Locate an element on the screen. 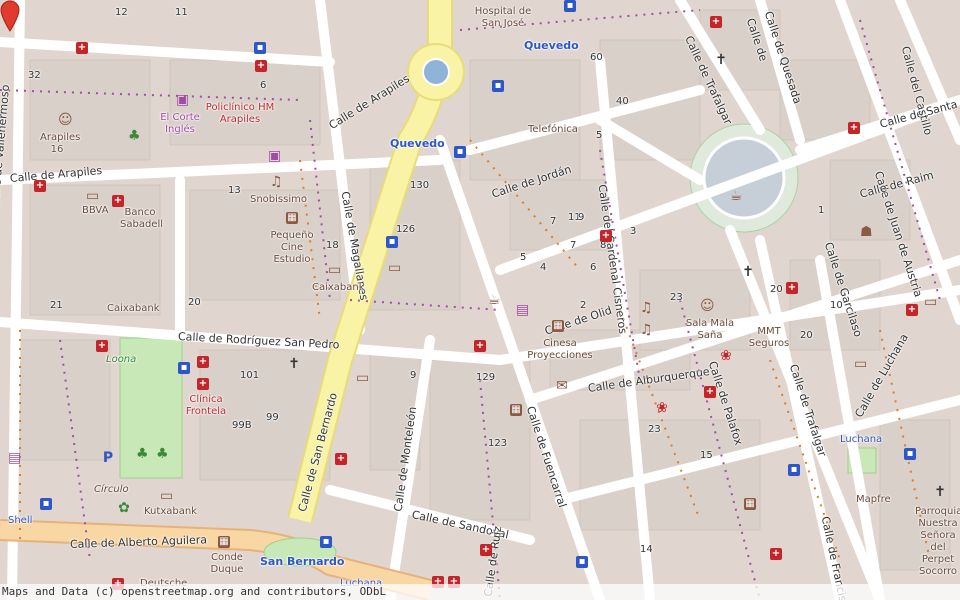 This screenshot has width=960, height=600. metro-quevedo-2: Quevedo is located at coordinates (417, 143).